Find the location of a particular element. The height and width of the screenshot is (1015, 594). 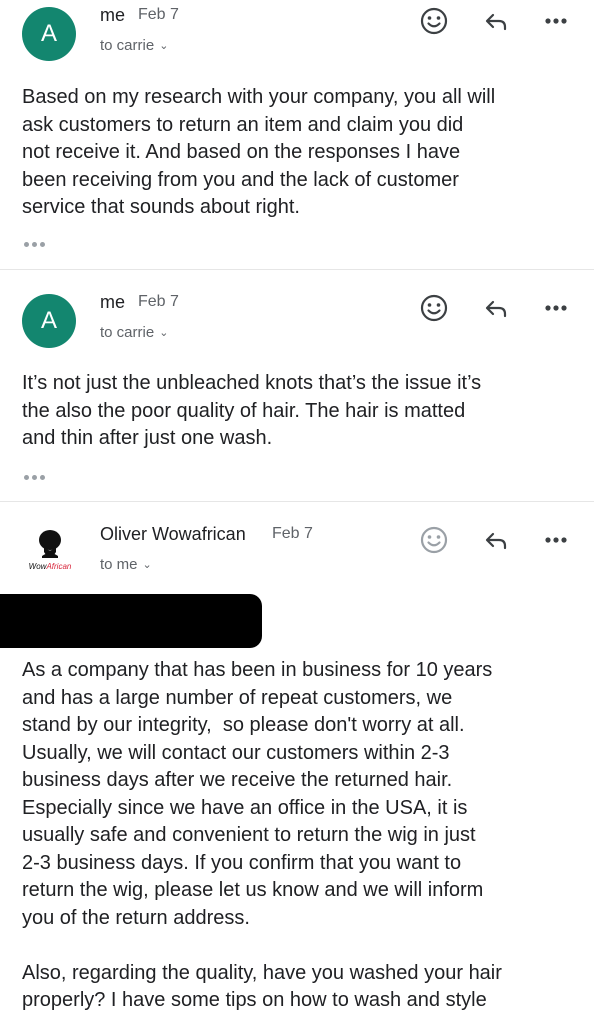

logo-wordmark: WowAfrican is located at coordinates (50, 566).